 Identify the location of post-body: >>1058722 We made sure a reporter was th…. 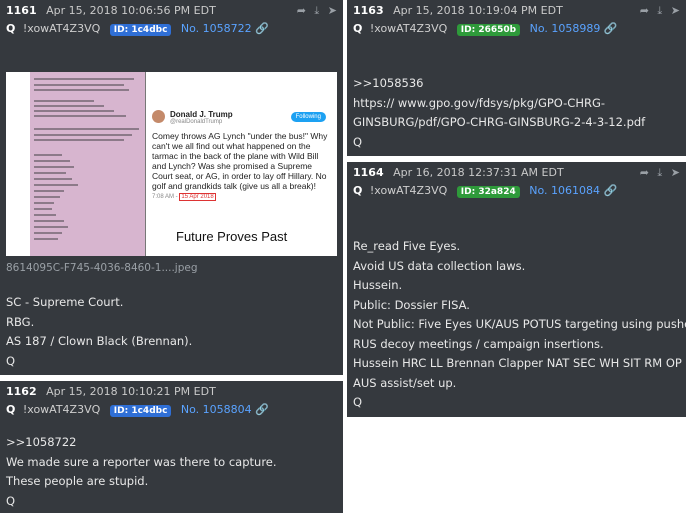
(141, 472).